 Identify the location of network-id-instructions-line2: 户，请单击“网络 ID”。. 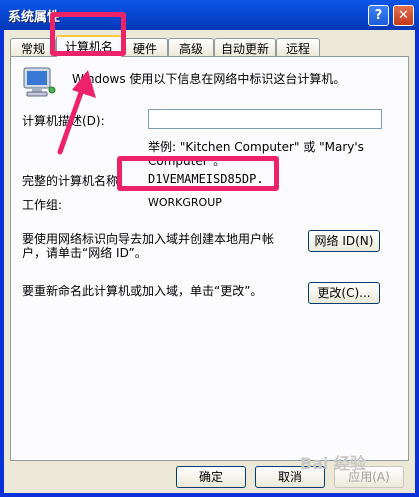
(84, 253).